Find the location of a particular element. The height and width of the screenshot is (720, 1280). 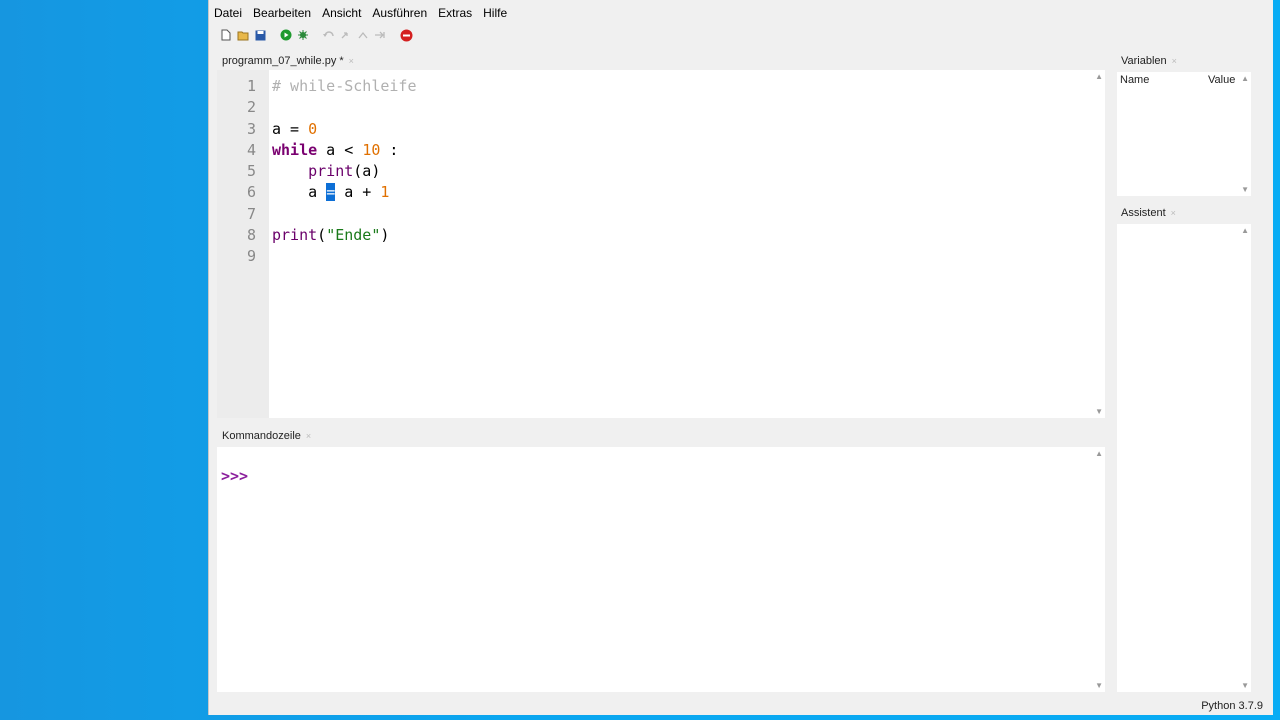

code-token: # while-Schleife is located at coordinates (344, 86).